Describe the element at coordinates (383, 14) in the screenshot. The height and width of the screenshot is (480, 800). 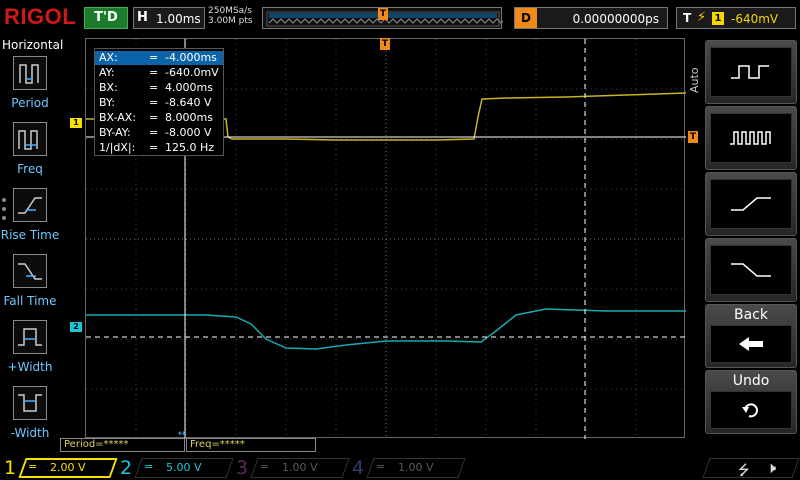
I see `memory-trigger-marker: T` at that location.